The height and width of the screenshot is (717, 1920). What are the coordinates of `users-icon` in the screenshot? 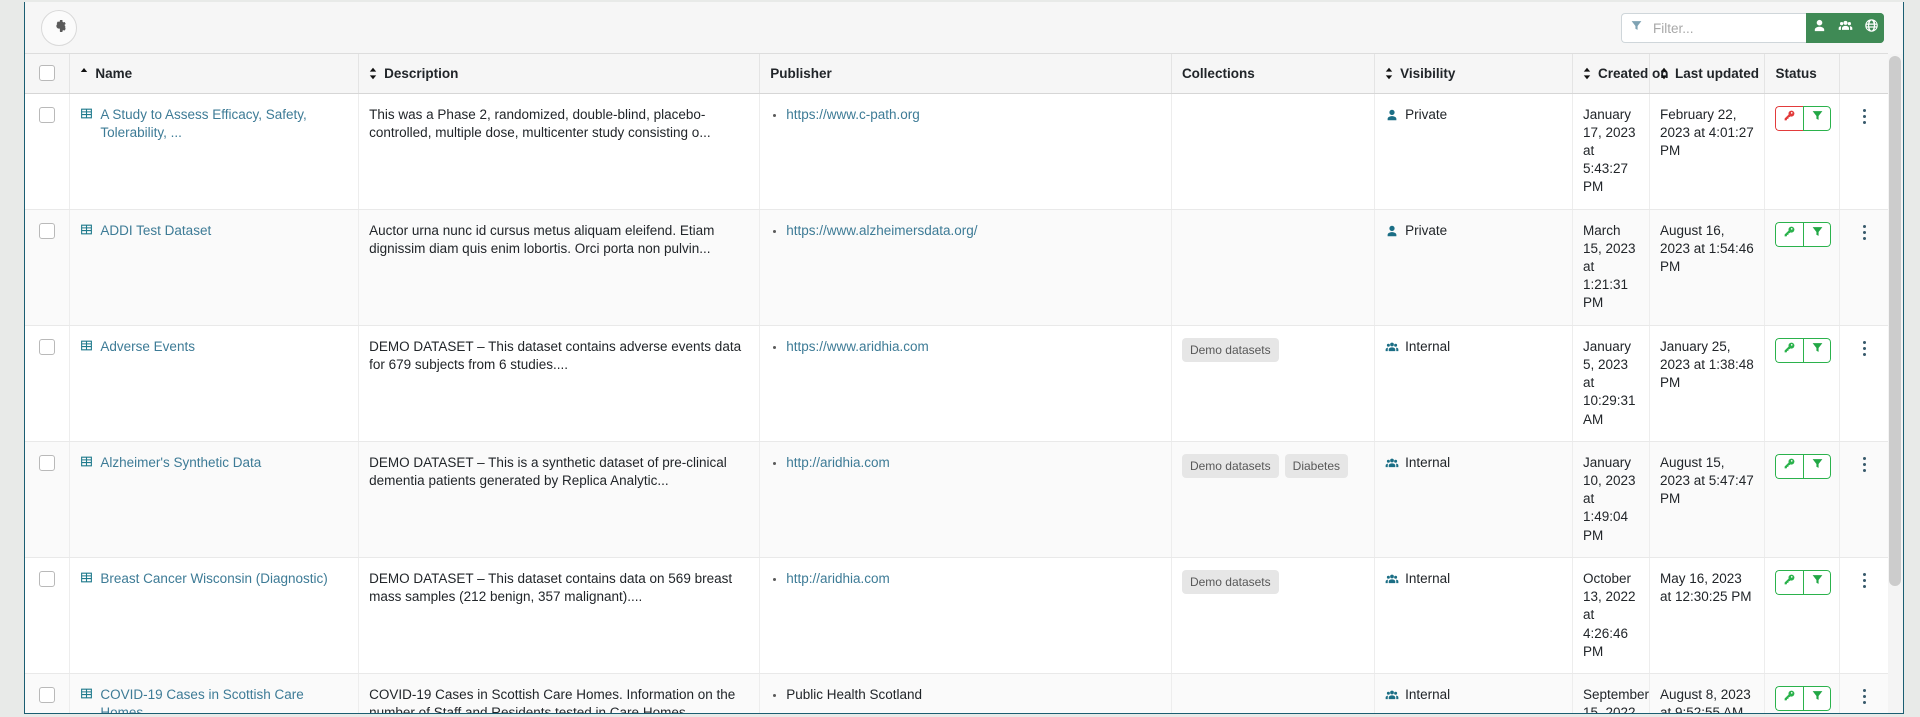 It's located at (1392, 348).